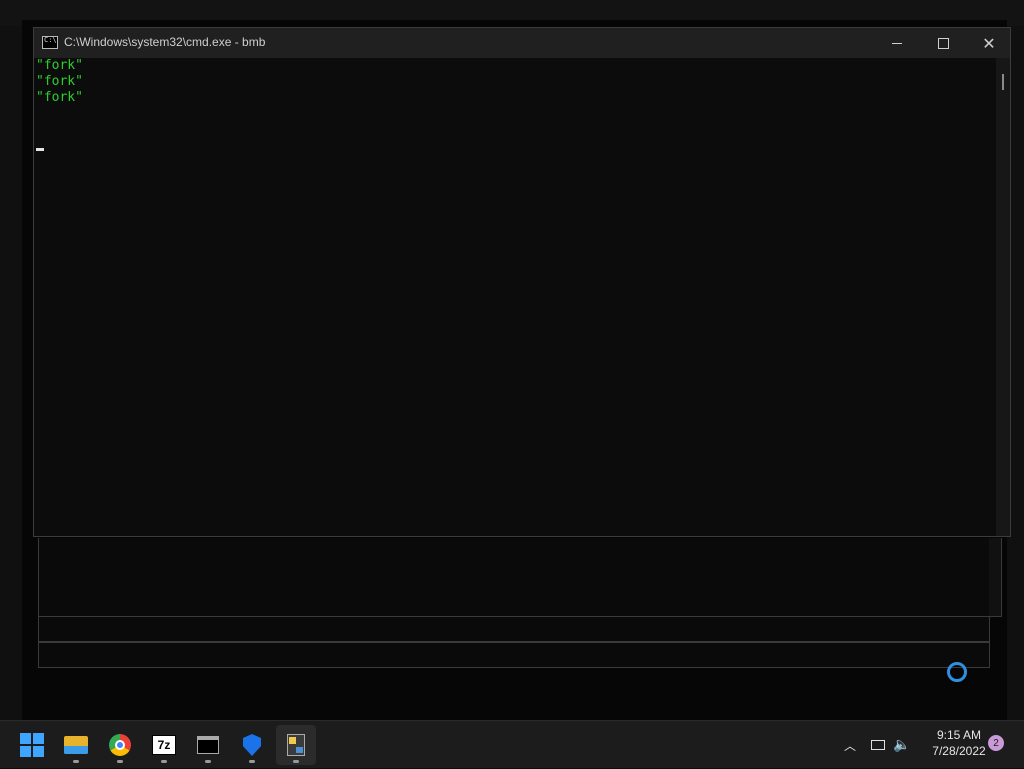 Image resolution: width=1024 pixels, height=769 pixels. Describe the element at coordinates (520, 577) in the screenshot. I see `background-panel` at that location.